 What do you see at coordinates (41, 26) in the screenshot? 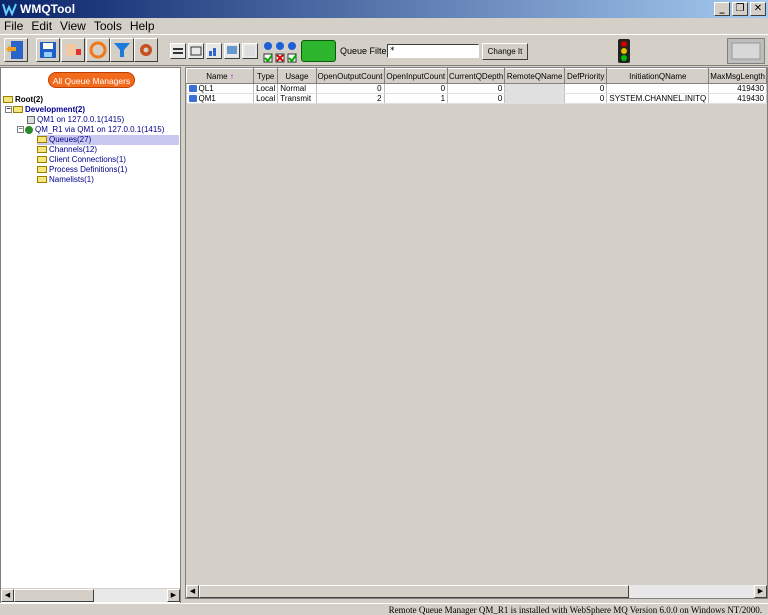
I see `menu-edit: Edit` at bounding box center [41, 26].